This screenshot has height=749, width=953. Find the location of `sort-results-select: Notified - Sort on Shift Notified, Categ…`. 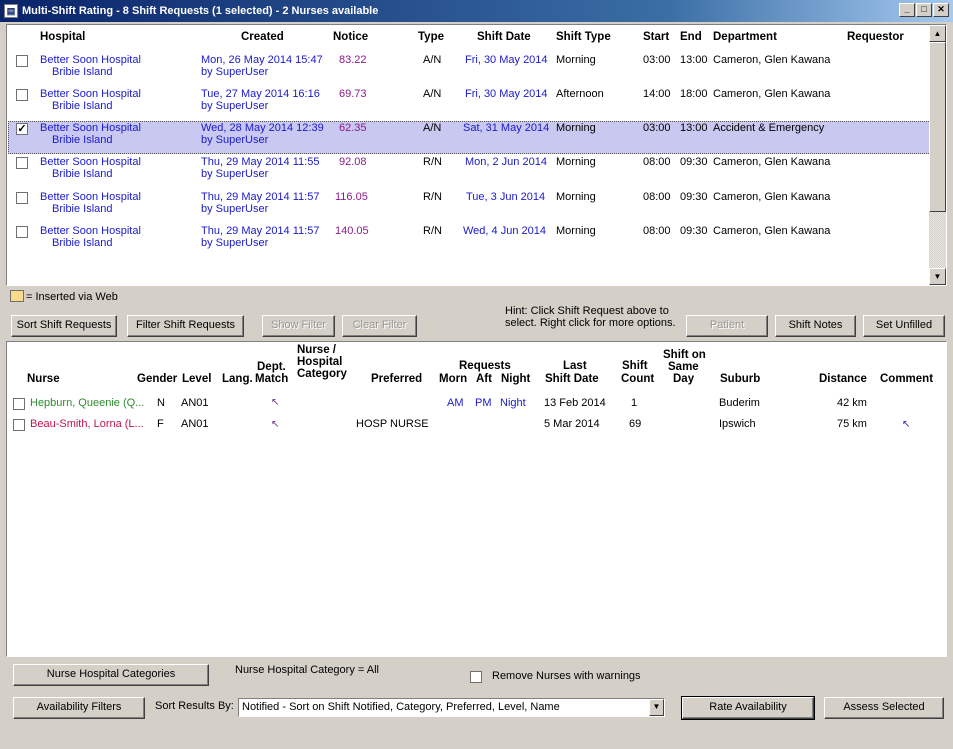

sort-results-select: Notified - Sort on Shift Notified, Categ… is located at coordinates (451, 707).